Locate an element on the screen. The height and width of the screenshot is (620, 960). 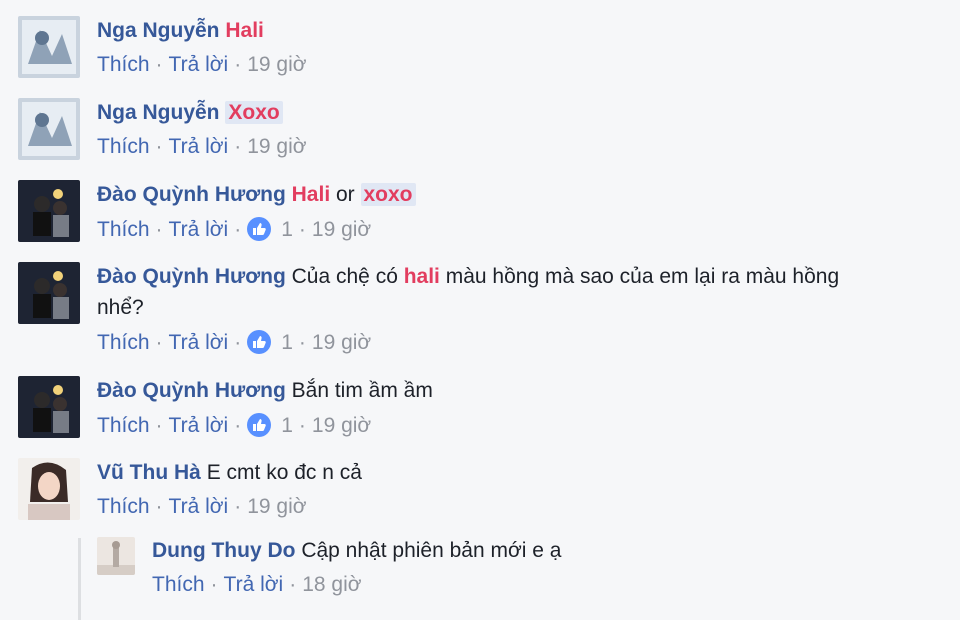
reply-thread-line is located at coordinates (79, 579).